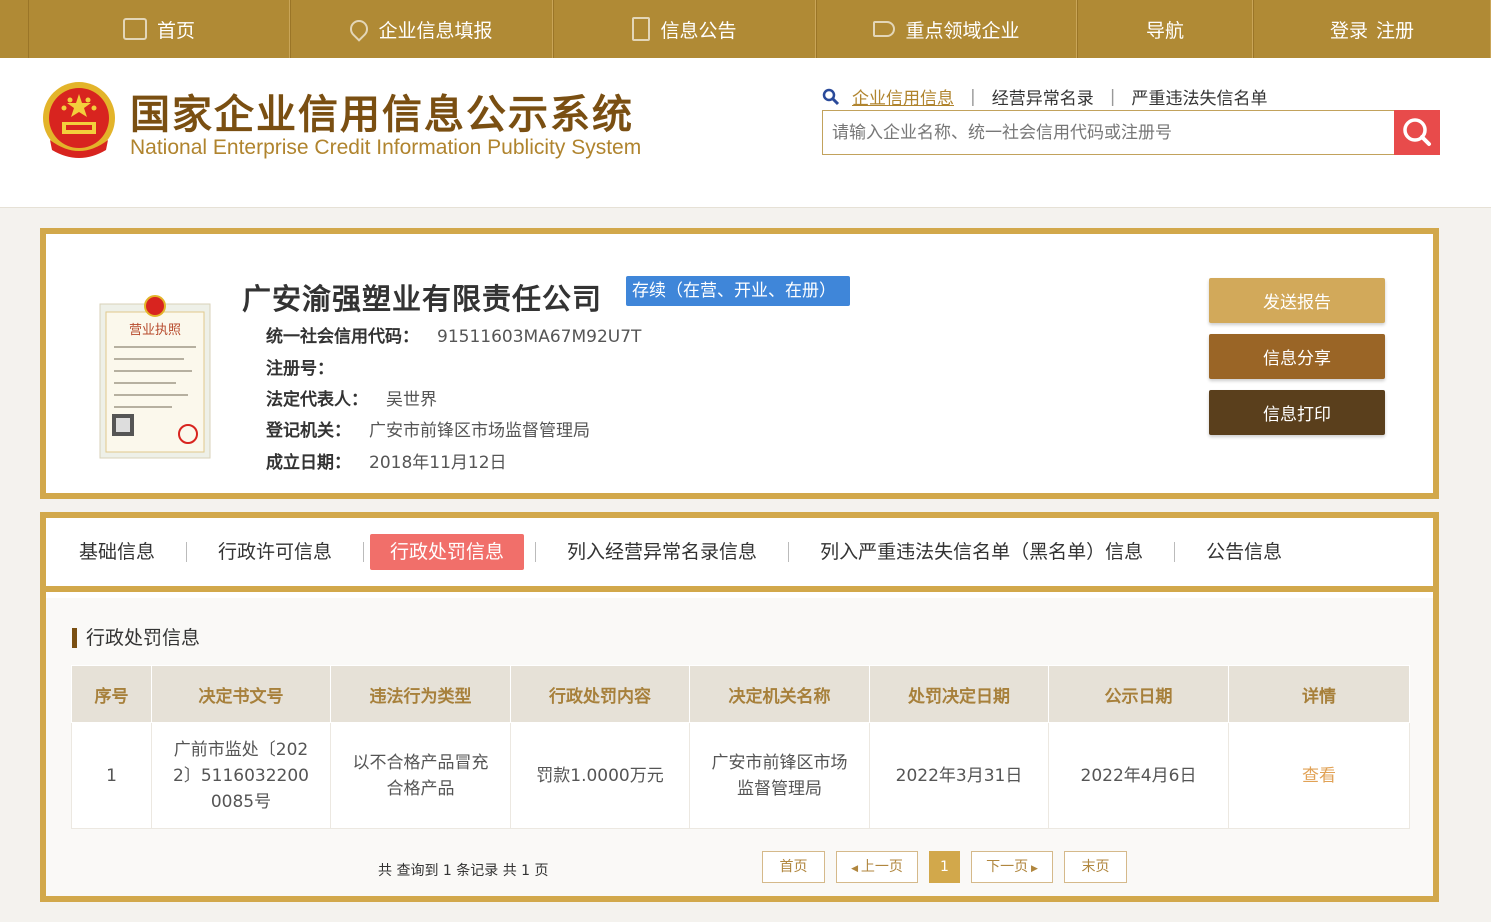 The height and width of the screenshot is (922, 1491). I want to click on company-name: 广安渝强塑业有限责任公司, so click(422, 299).